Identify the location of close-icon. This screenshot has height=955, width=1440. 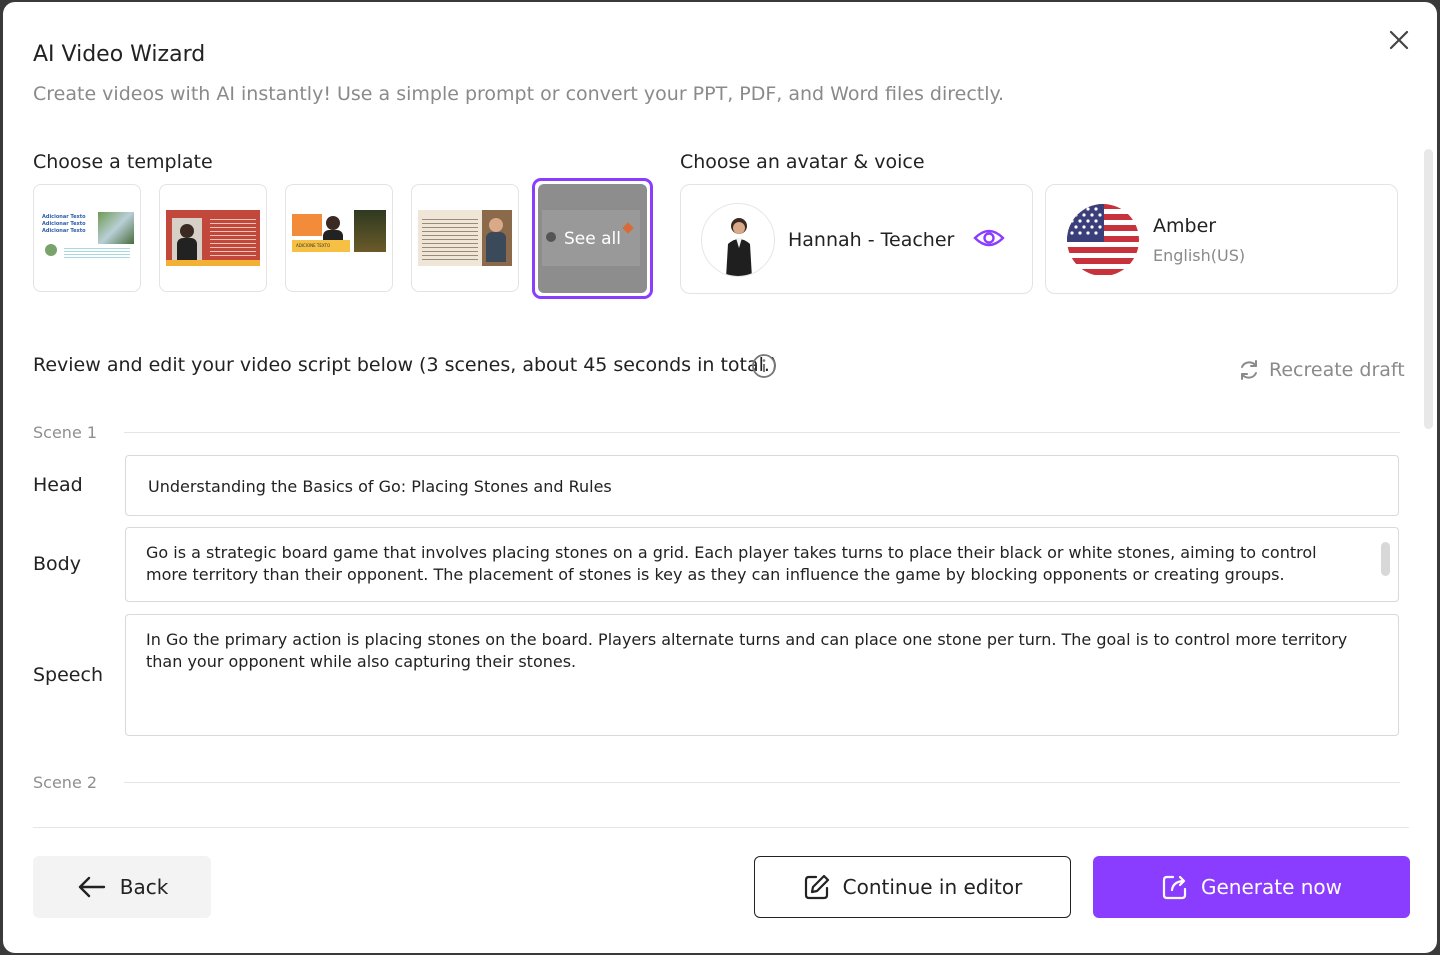
(1399, 40).